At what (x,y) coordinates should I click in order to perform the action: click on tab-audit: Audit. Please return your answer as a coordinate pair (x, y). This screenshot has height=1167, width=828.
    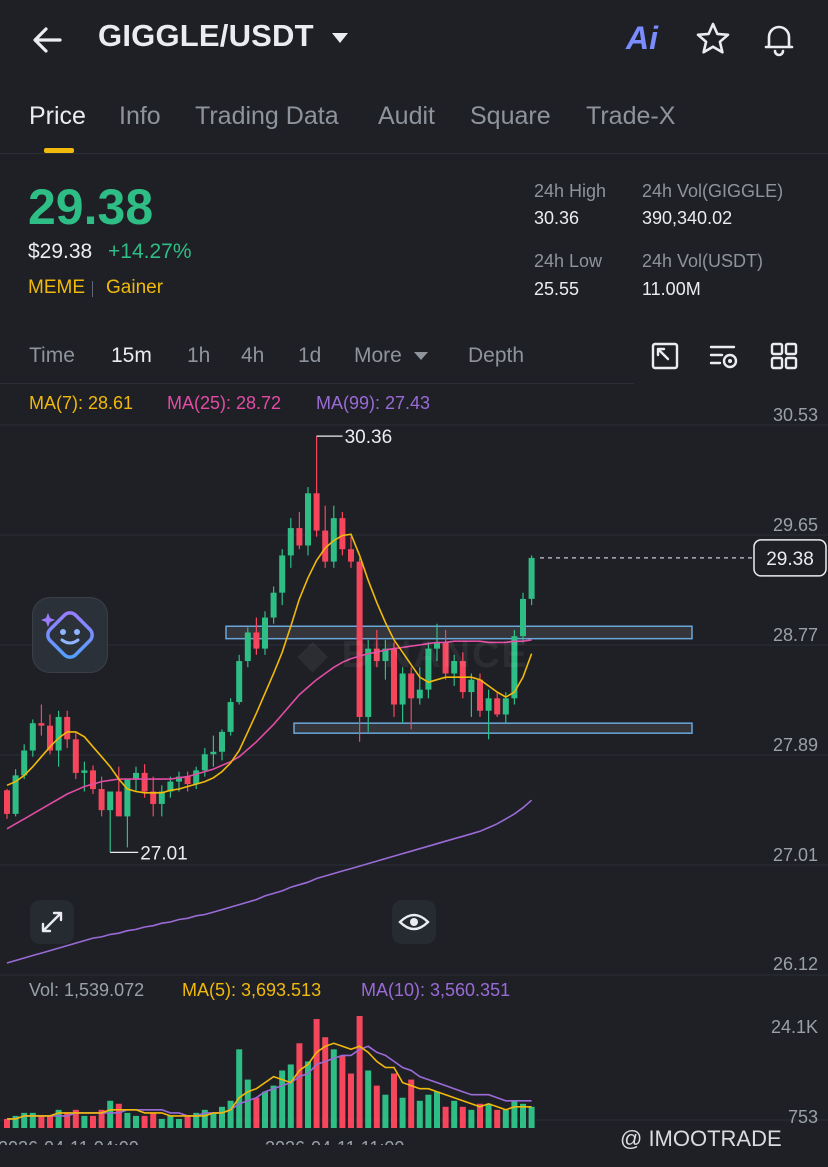
    Looking at the image, I should click on (406, 116).